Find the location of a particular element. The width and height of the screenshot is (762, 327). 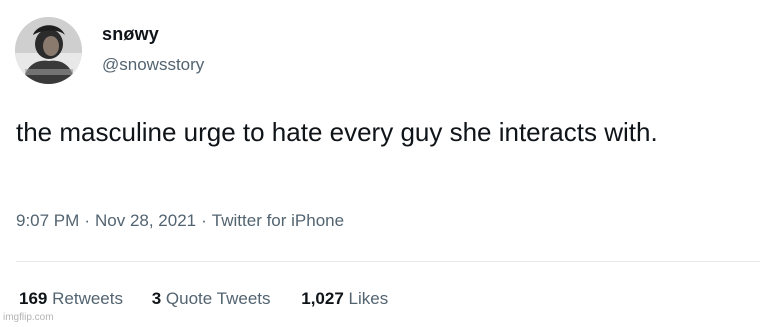

likes-stat: 1,027 Likes is located at coordinates (344, 299).